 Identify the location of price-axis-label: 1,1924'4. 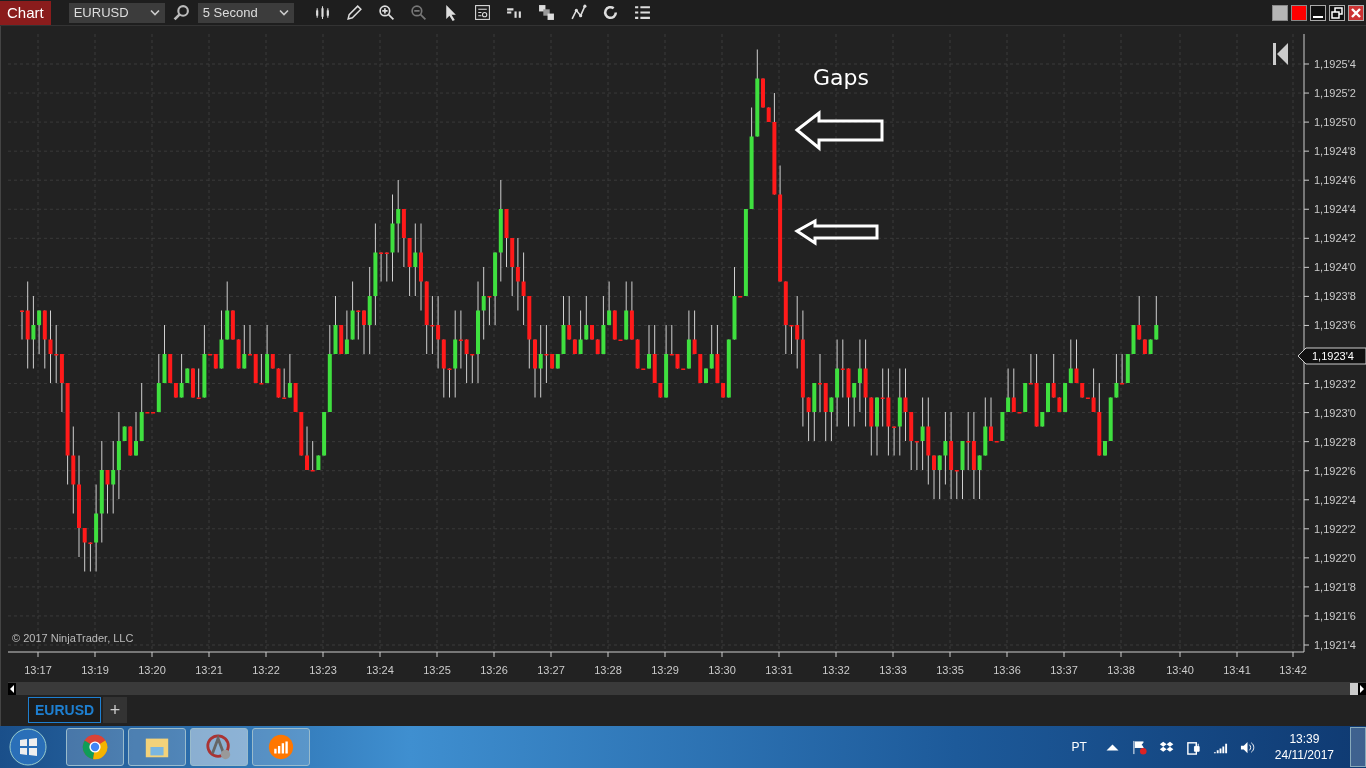
(1335, 209).